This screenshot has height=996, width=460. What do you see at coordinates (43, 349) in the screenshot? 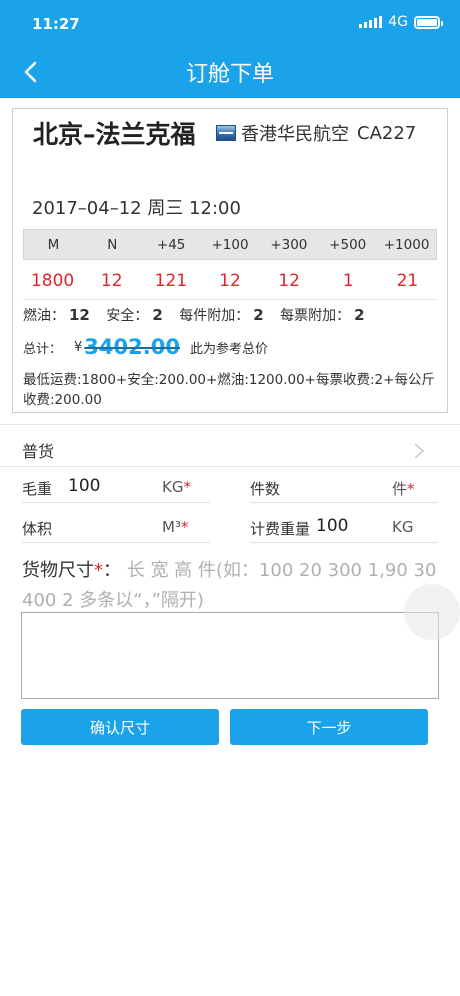
I see `total-label: 总计：` at bounding box center [43, 349].